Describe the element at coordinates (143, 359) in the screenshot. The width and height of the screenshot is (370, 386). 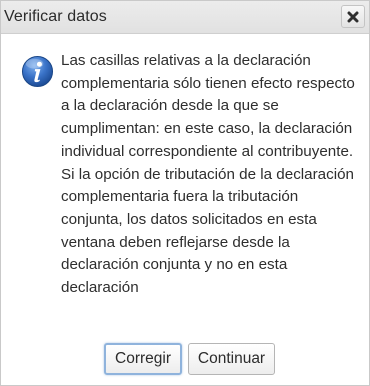
I see `corregir-button: Corregir` at that location.